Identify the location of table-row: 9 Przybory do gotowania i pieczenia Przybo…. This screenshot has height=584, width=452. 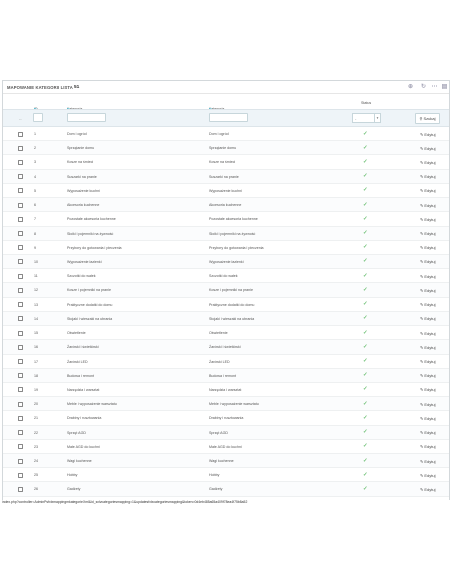
(226, 248).